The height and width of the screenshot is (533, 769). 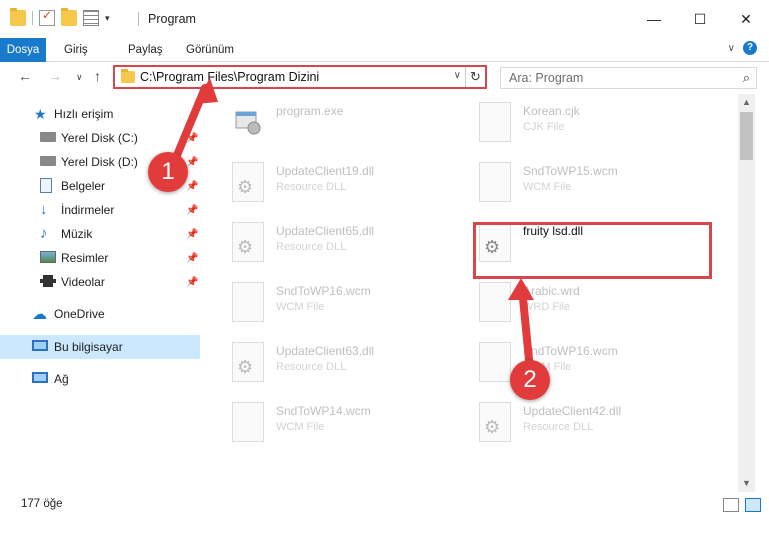 What do you see at coordinates (40, 345) in the screenshot?
I see `computer-icon` at bounding box center [40, 345].